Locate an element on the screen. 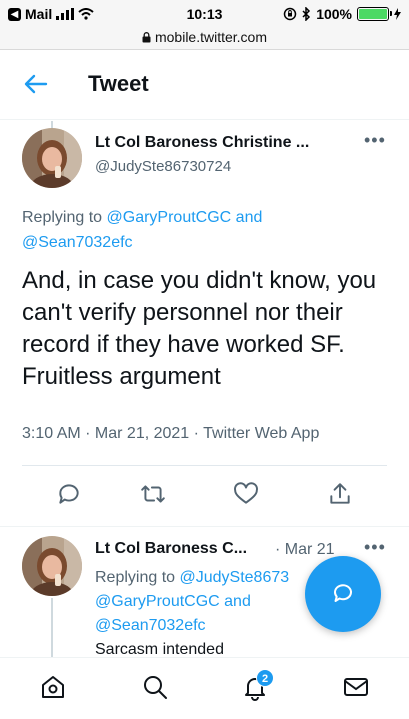 The height and width of the screenshot is (719, 409). mention-link: @JudySte8673 is located at coordinates (235, 577).